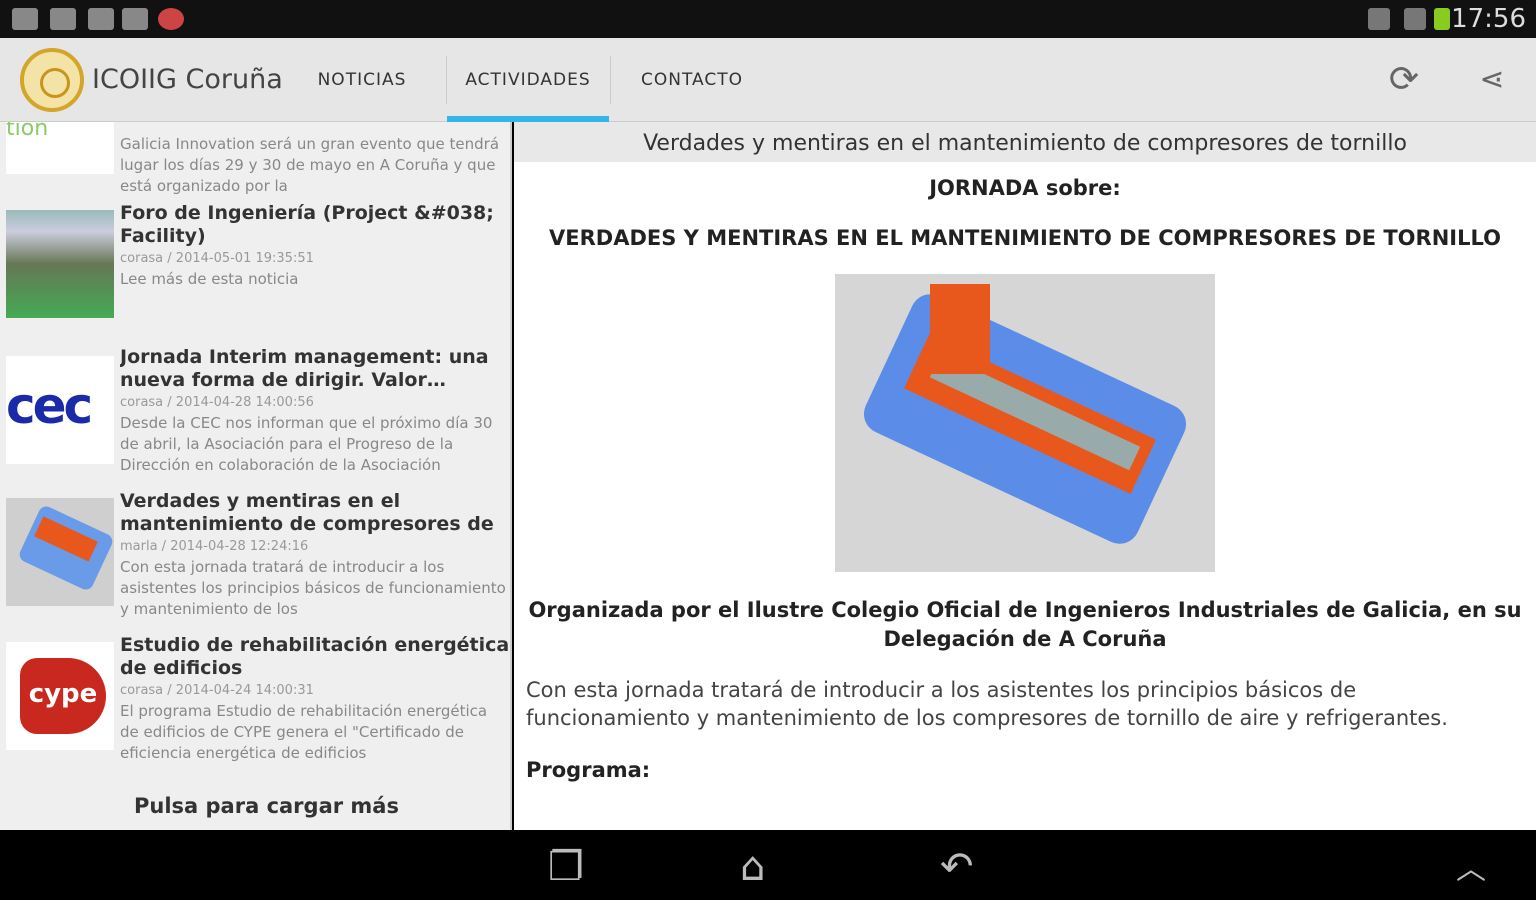 The height and width of the screenshot is (900, 1536). I want to click on cec-logo: cec, so click(60, 410).